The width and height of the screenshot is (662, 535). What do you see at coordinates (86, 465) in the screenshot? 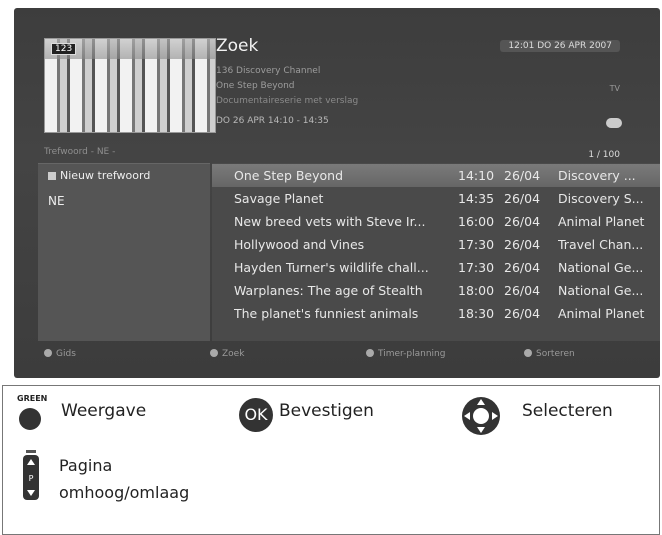
I see `pagina-label: Pagina` at bounding box center [86, 465].